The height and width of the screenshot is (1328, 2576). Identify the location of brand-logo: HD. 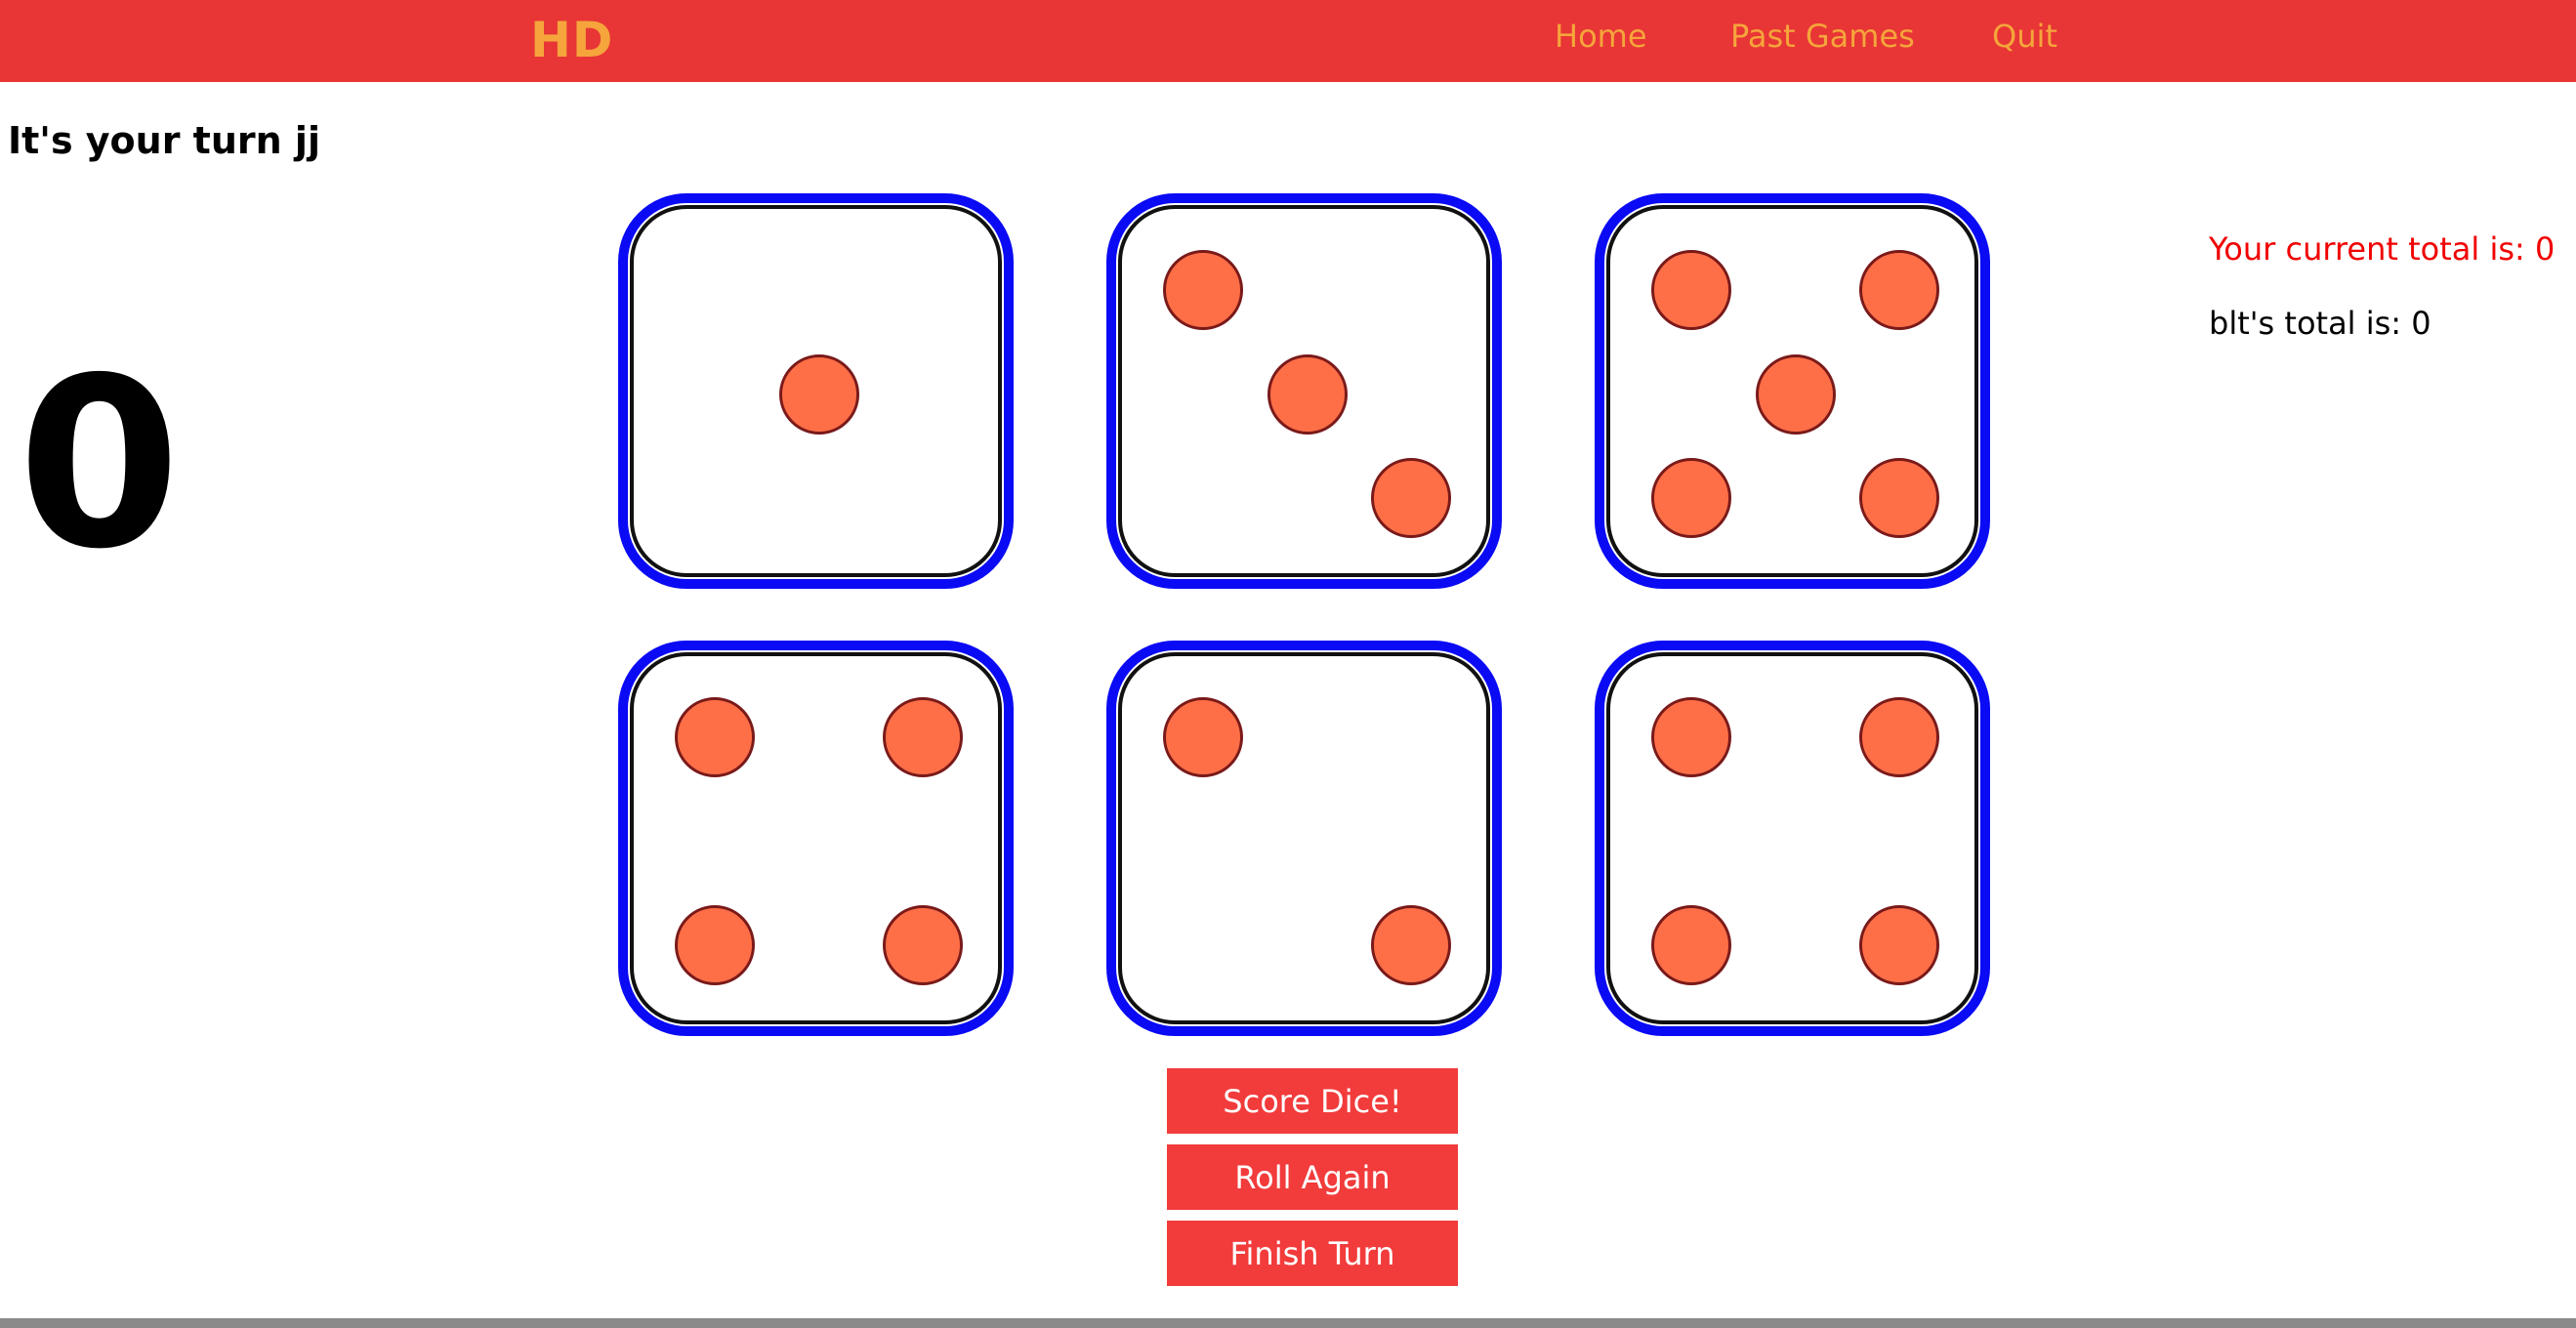
(571, 40).